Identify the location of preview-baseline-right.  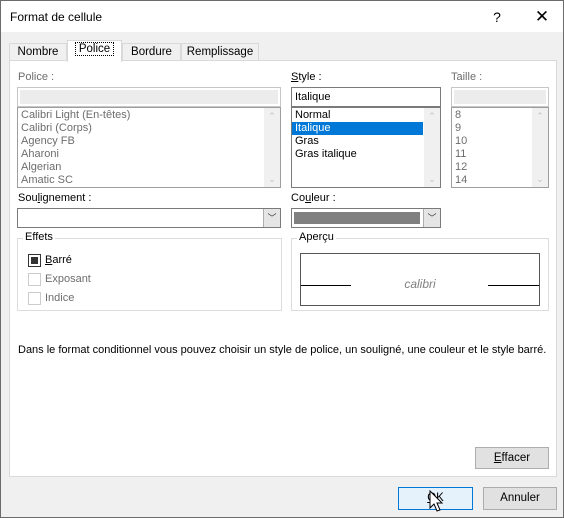
(513, 285).